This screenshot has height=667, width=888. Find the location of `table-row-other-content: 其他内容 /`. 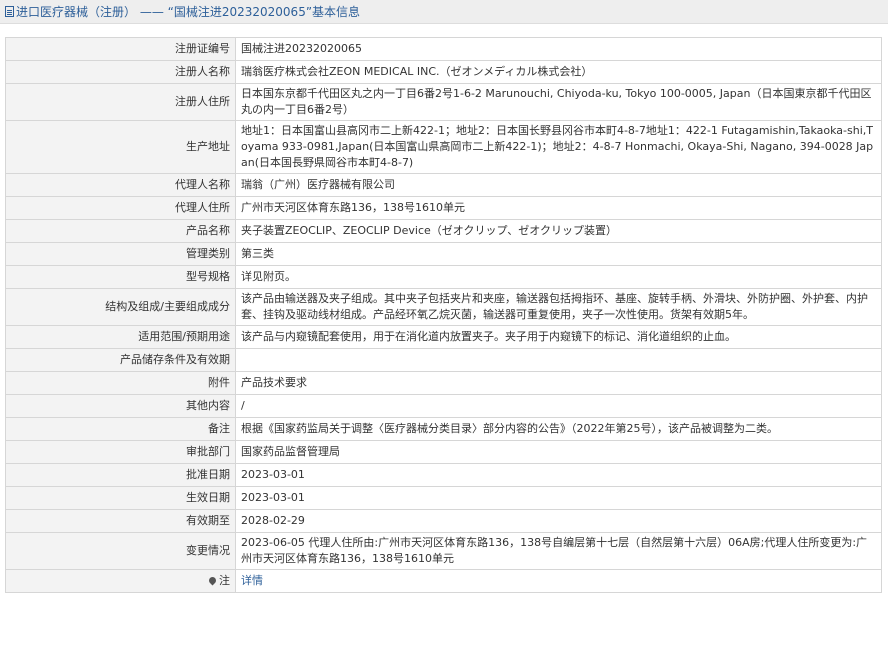

table-row-other-content: 其他内容 / is located at coordinates (443, 406).